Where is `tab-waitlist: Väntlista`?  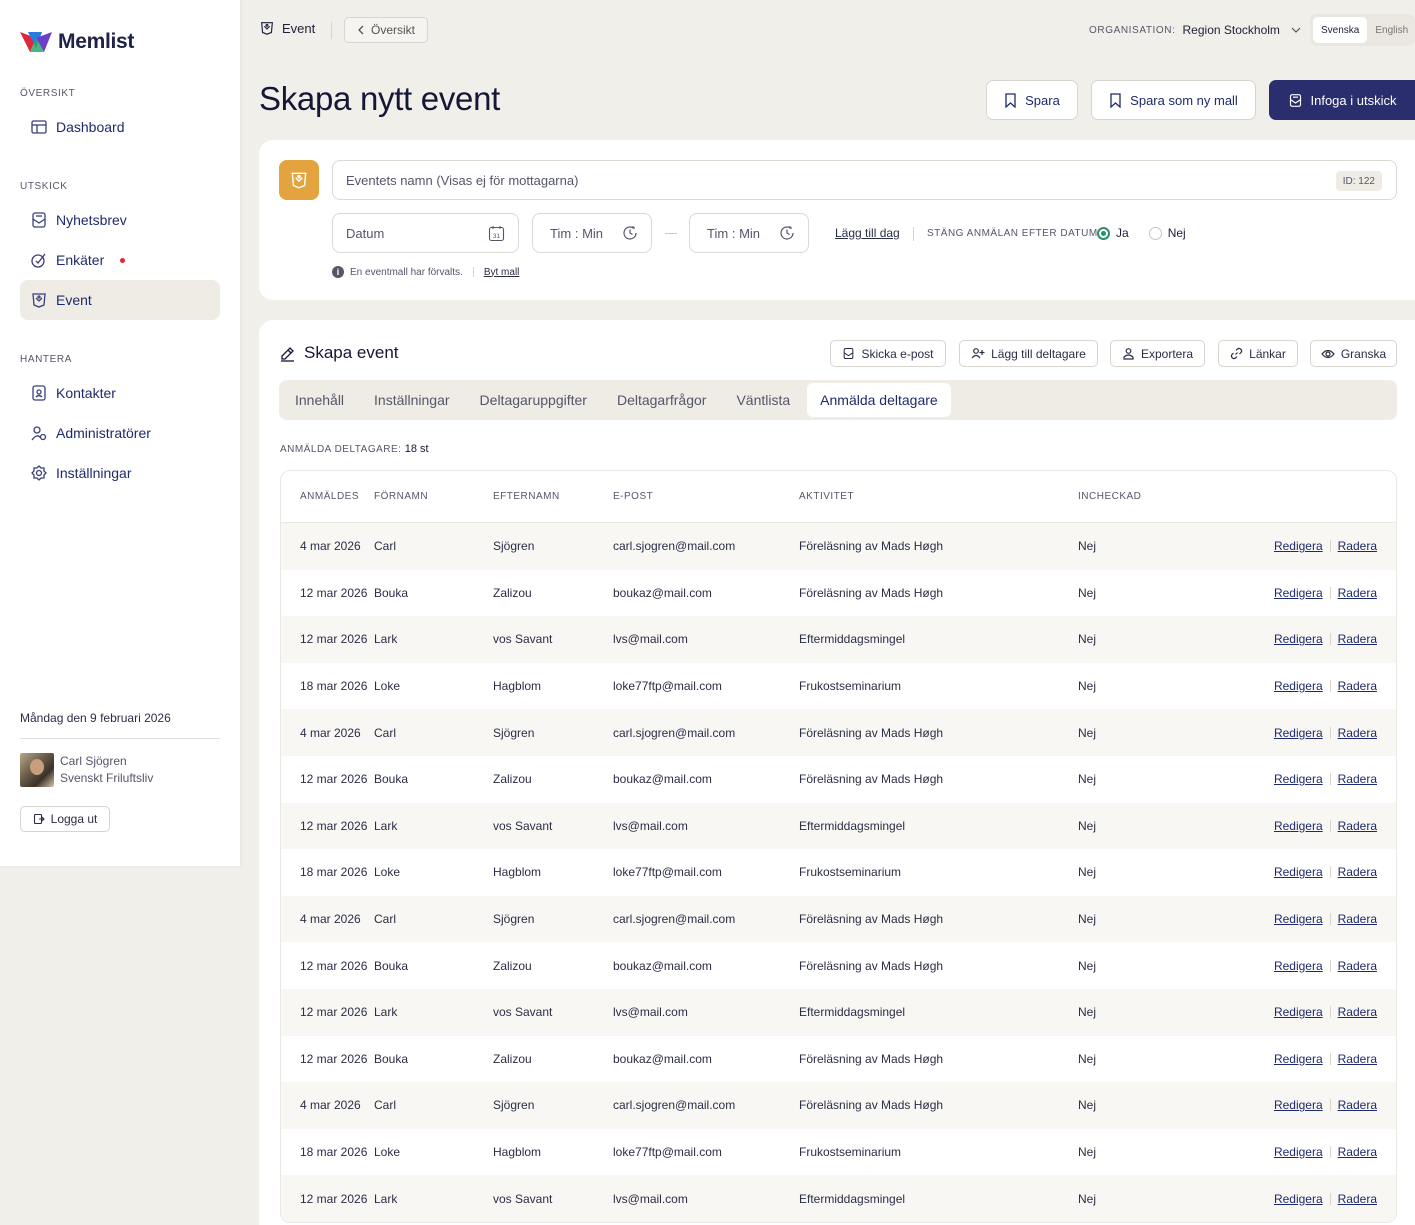
tab-waitlist: Väntlista is located at coordinates (763, 400).